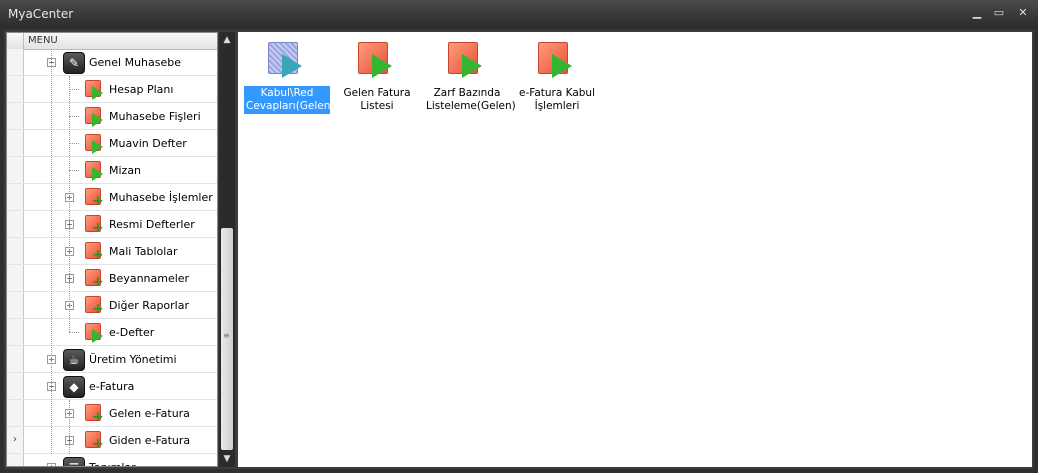  Describe the element at coordinates (289, 100) in the screenshot. I see `tile-label: Kabul\Red Cevapları(Gelen)` at that location.